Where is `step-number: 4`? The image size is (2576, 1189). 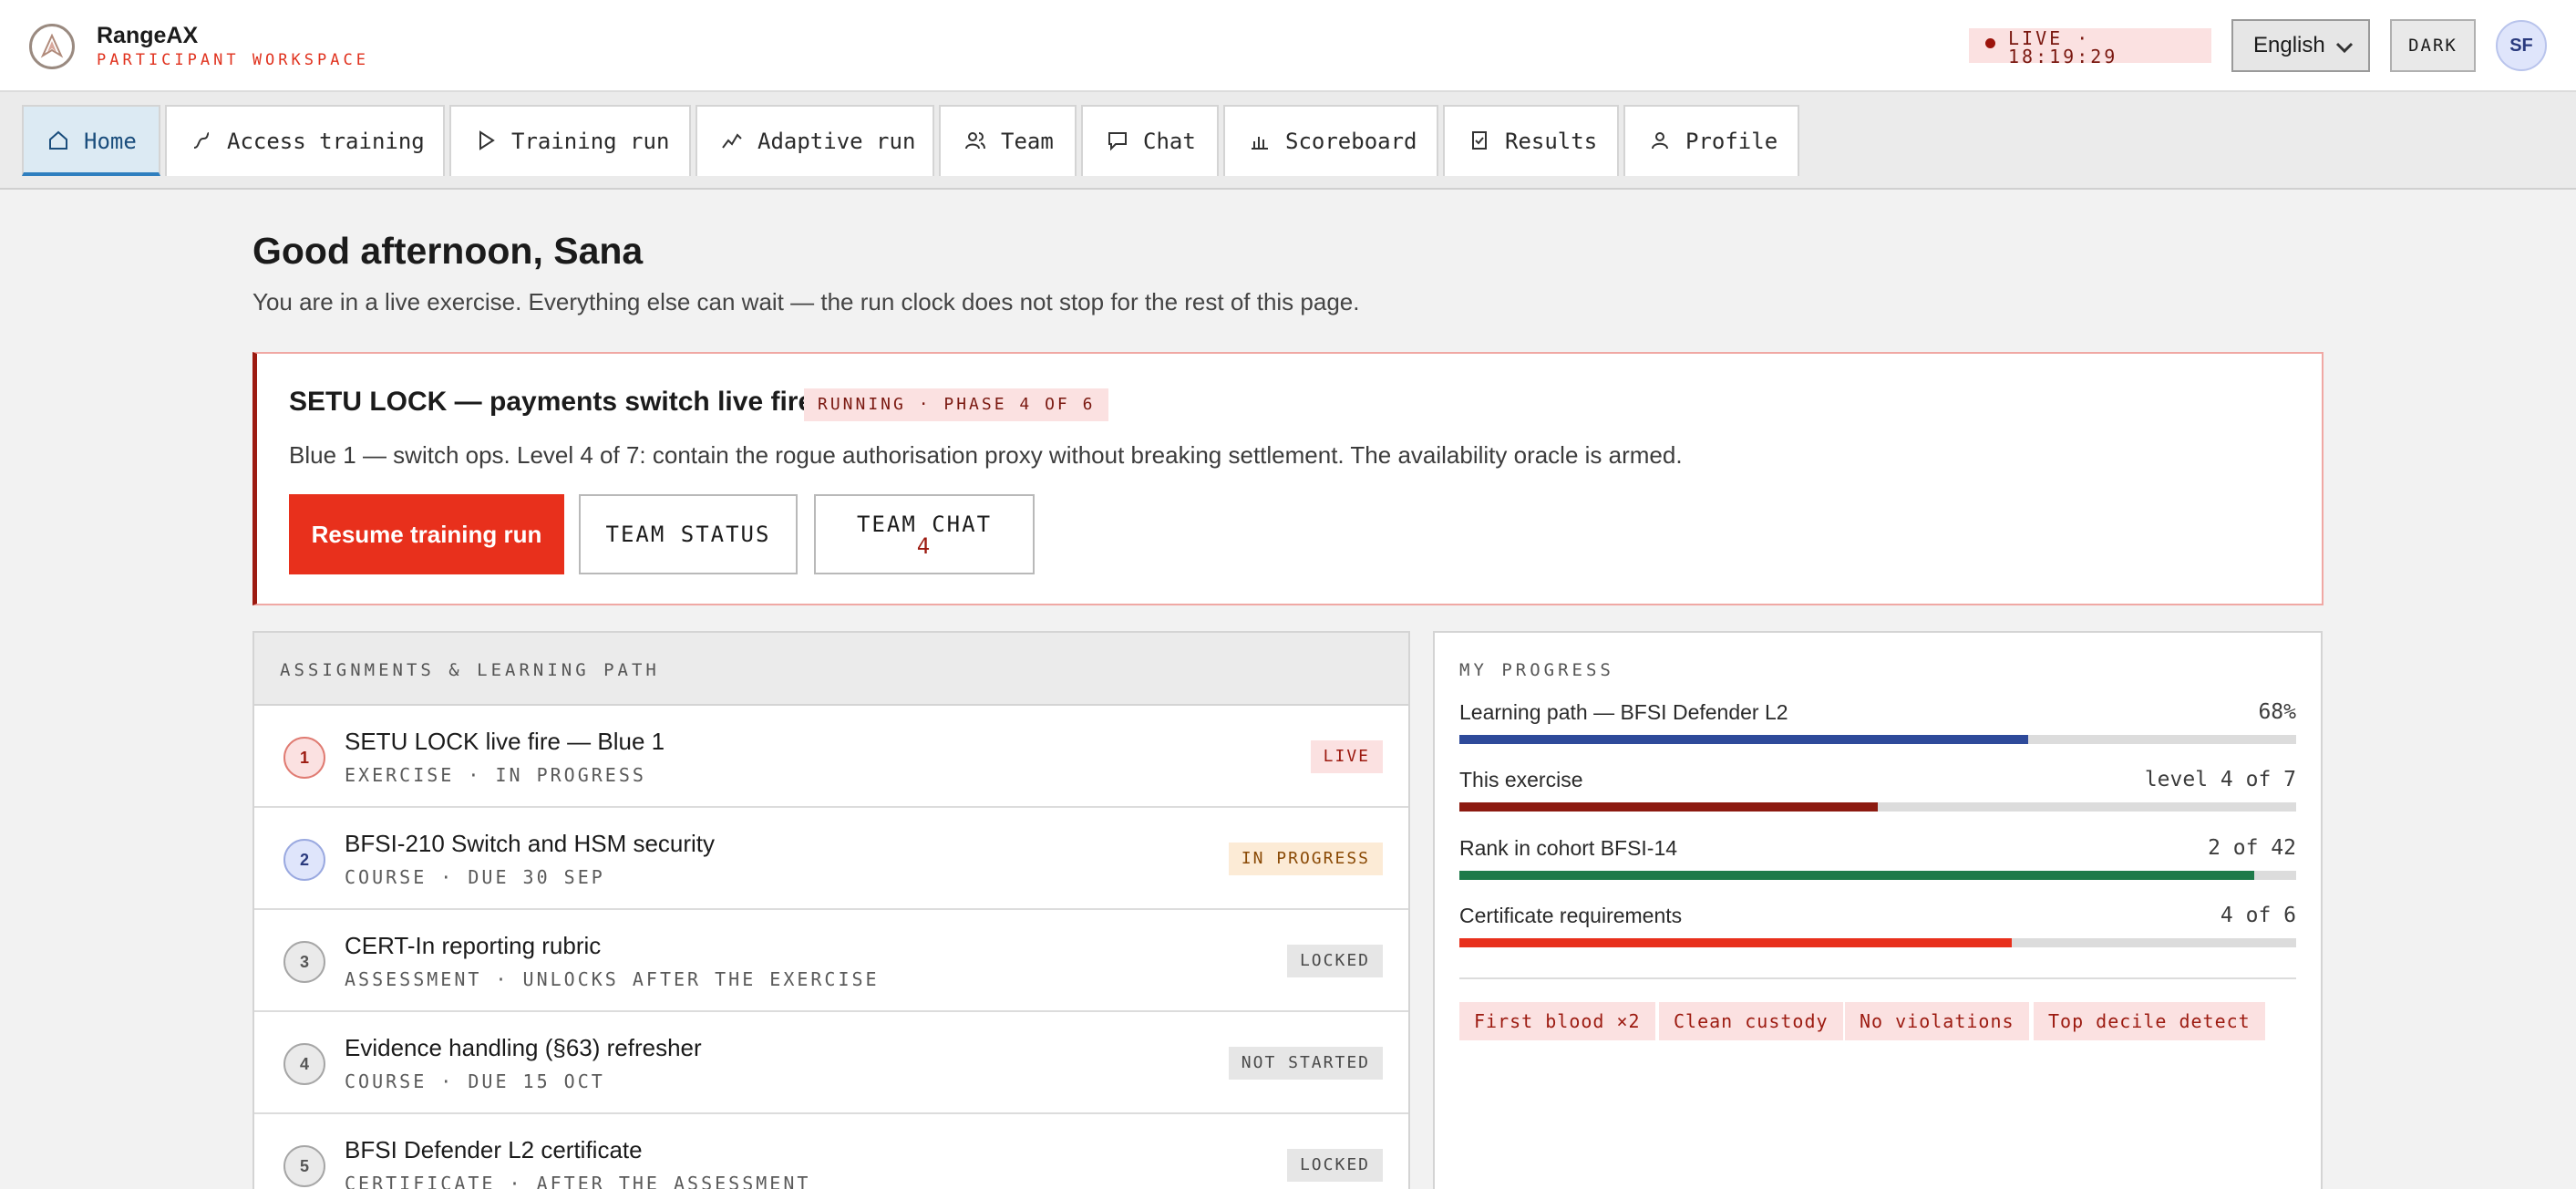
step-number: 4 is located at coordinates (304, 1064).